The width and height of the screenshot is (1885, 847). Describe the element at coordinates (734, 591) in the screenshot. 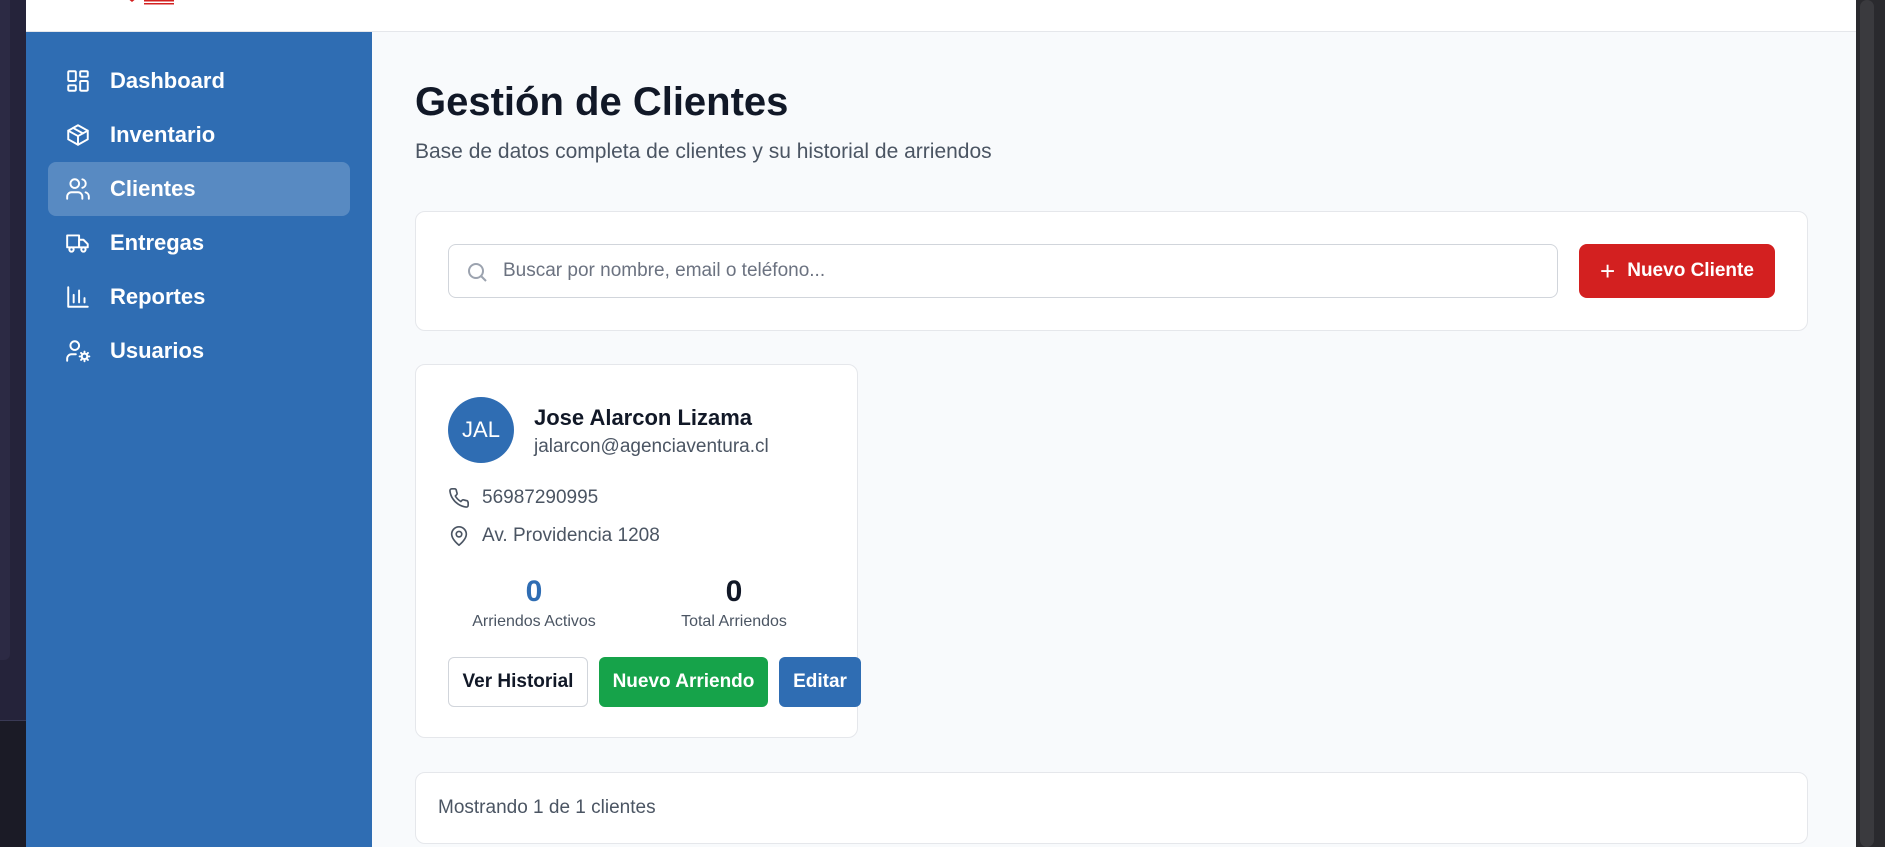

I see `total-rentals-count: 0` at that location.